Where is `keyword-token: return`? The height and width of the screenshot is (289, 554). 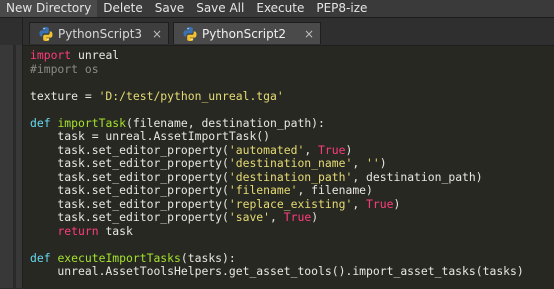 keyword-token: return is located at coordinates (78, 230).